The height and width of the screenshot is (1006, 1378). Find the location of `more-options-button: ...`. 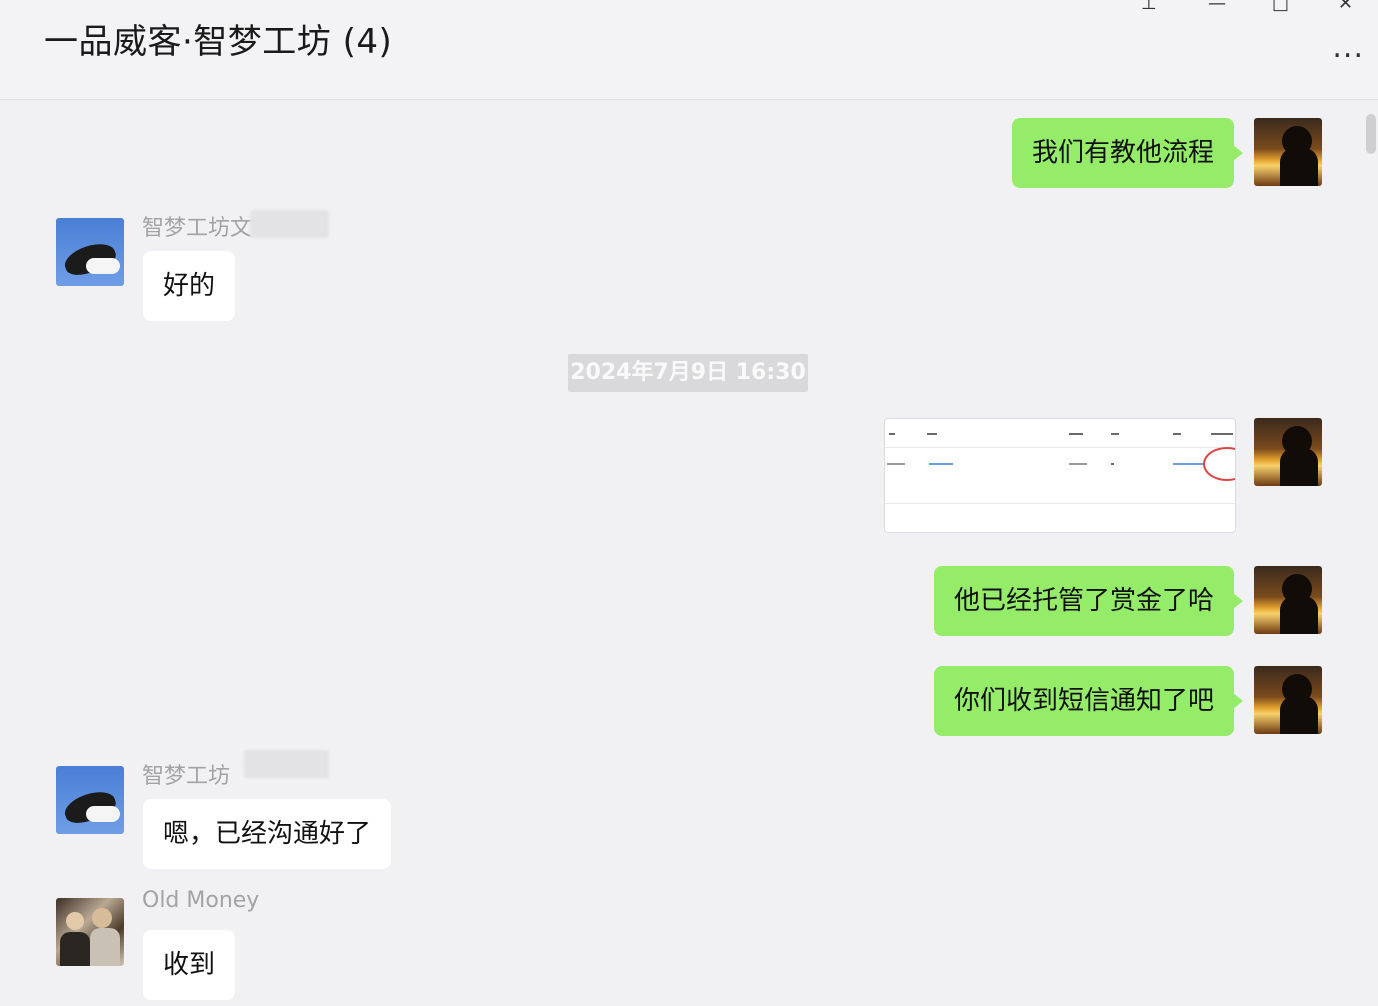

more-options-button: ... is located at coordinates (1348, 47).